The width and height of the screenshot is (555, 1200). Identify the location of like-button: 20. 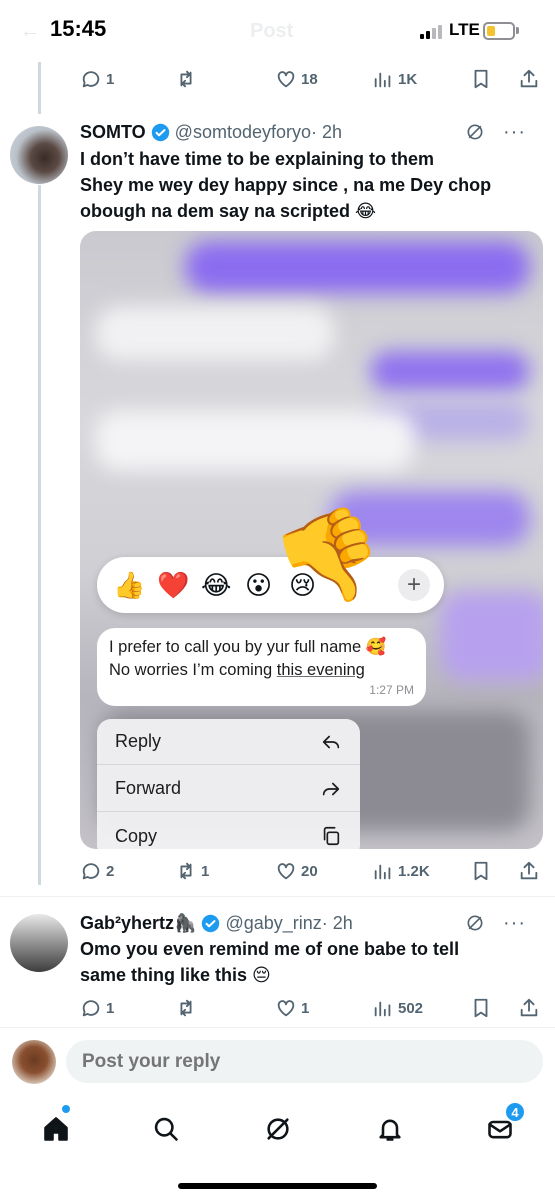
(296, 871).